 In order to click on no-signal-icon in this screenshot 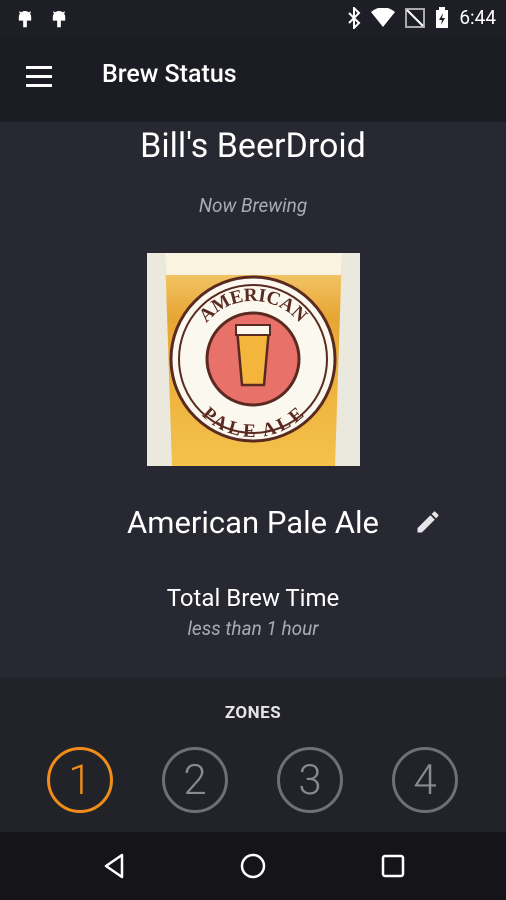, I will do `click(415, 17)`.